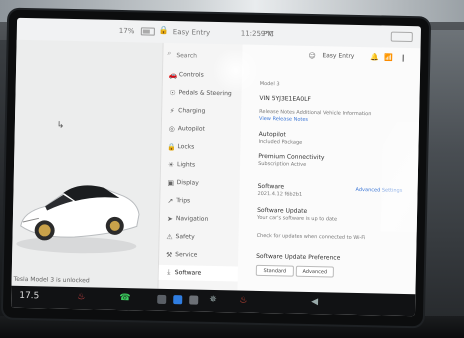 This screenshot has height=338, width=464. Describe the element at coordinates (185, 237) in the screenshot. I see `nav-item-label: Safety` at that location.